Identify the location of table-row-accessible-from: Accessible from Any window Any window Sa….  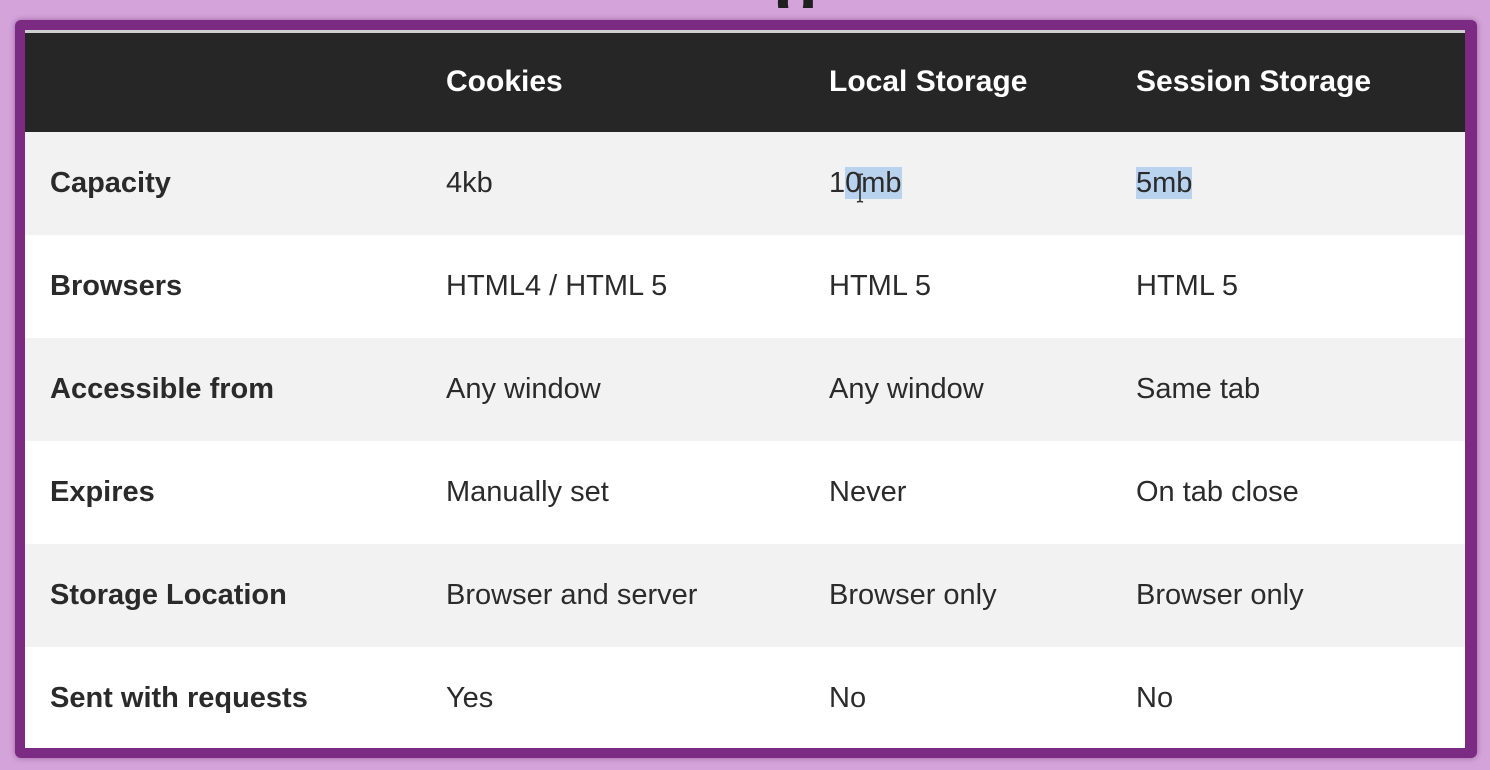
(745, 389).